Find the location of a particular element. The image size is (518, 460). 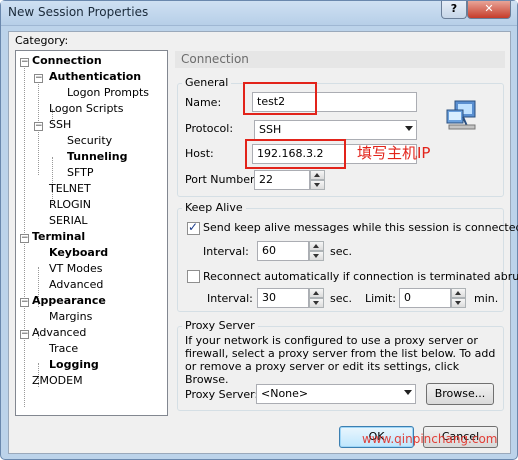

reconnect-interval-label: Interval: is located at coordinates (230, 298).